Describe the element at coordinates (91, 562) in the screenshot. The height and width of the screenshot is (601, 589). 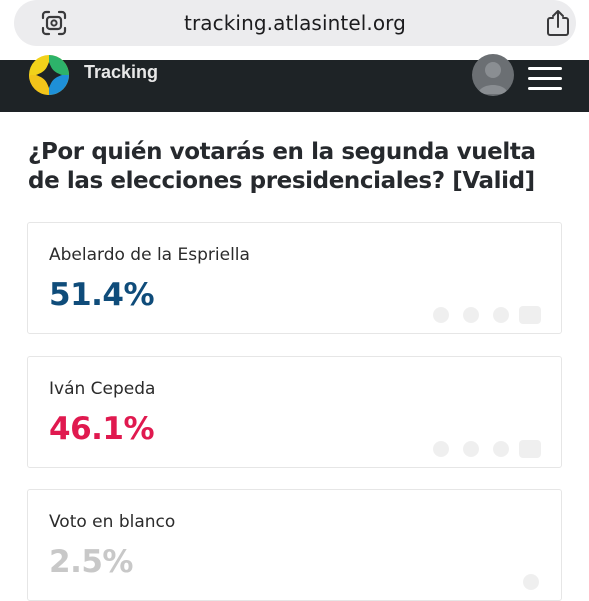
I see `candidate-percentage: 2.5%` at that location.